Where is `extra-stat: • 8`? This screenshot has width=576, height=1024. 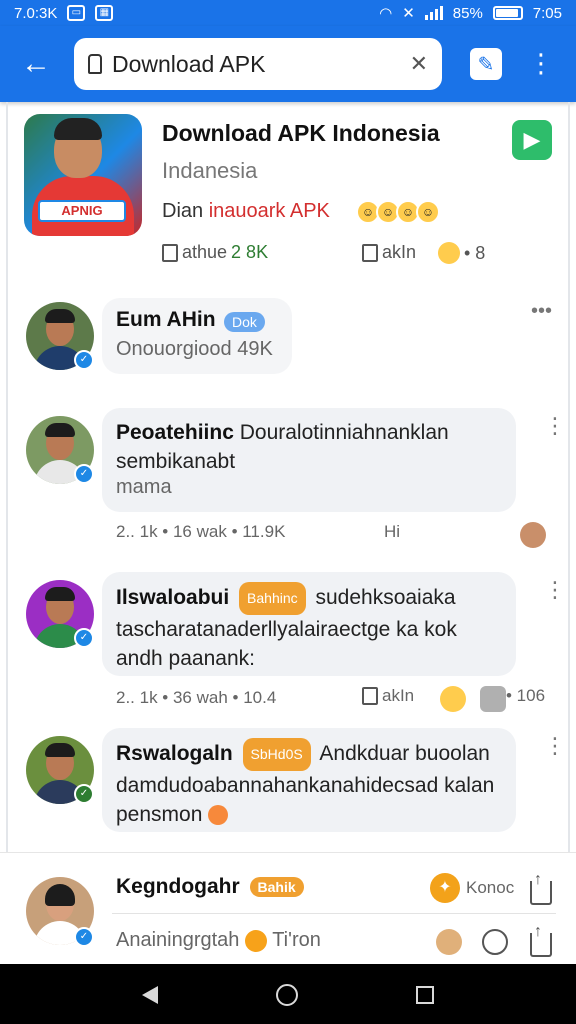 extra-stat: • 8 is located at coordinates (461, 253).